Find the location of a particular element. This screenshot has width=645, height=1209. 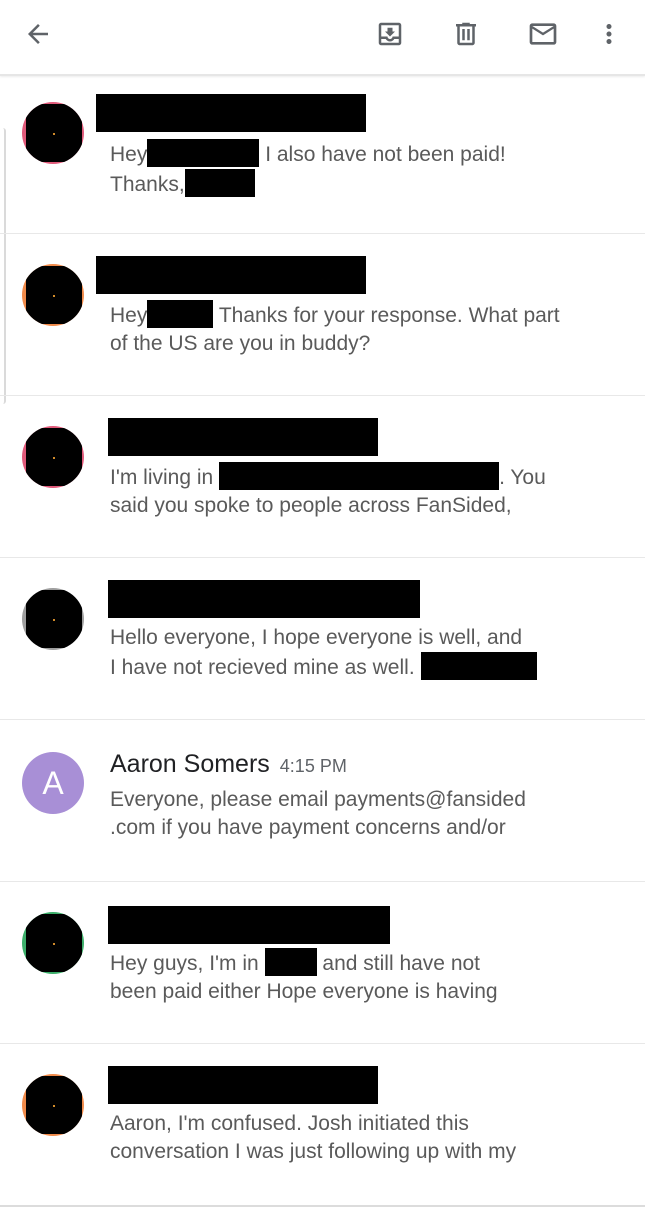

snippet-line-2: been paid either Hope everyone is having is located at coordinates (304, 991).